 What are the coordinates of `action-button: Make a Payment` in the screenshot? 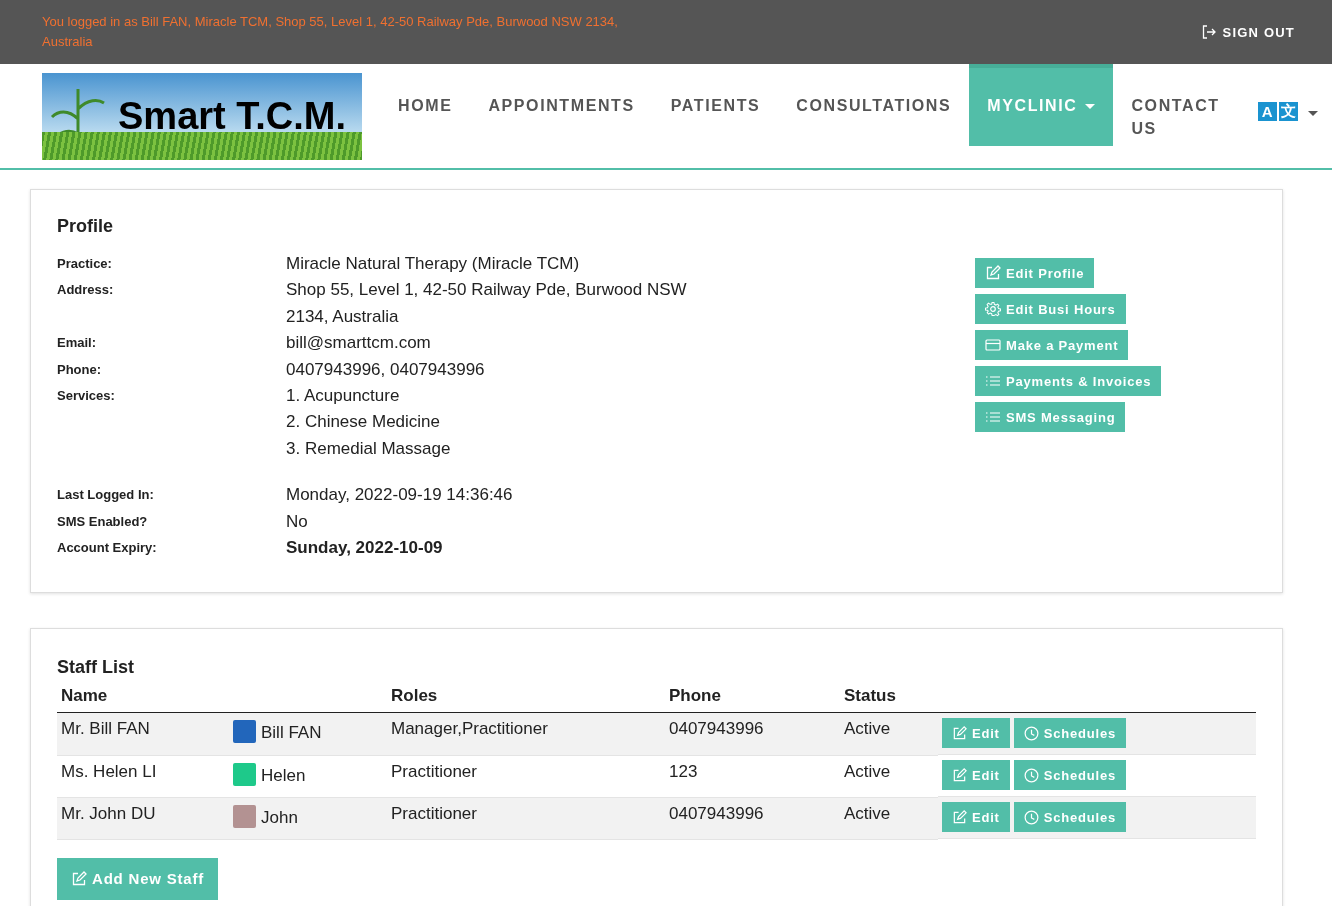 It's located at (1052, 345).